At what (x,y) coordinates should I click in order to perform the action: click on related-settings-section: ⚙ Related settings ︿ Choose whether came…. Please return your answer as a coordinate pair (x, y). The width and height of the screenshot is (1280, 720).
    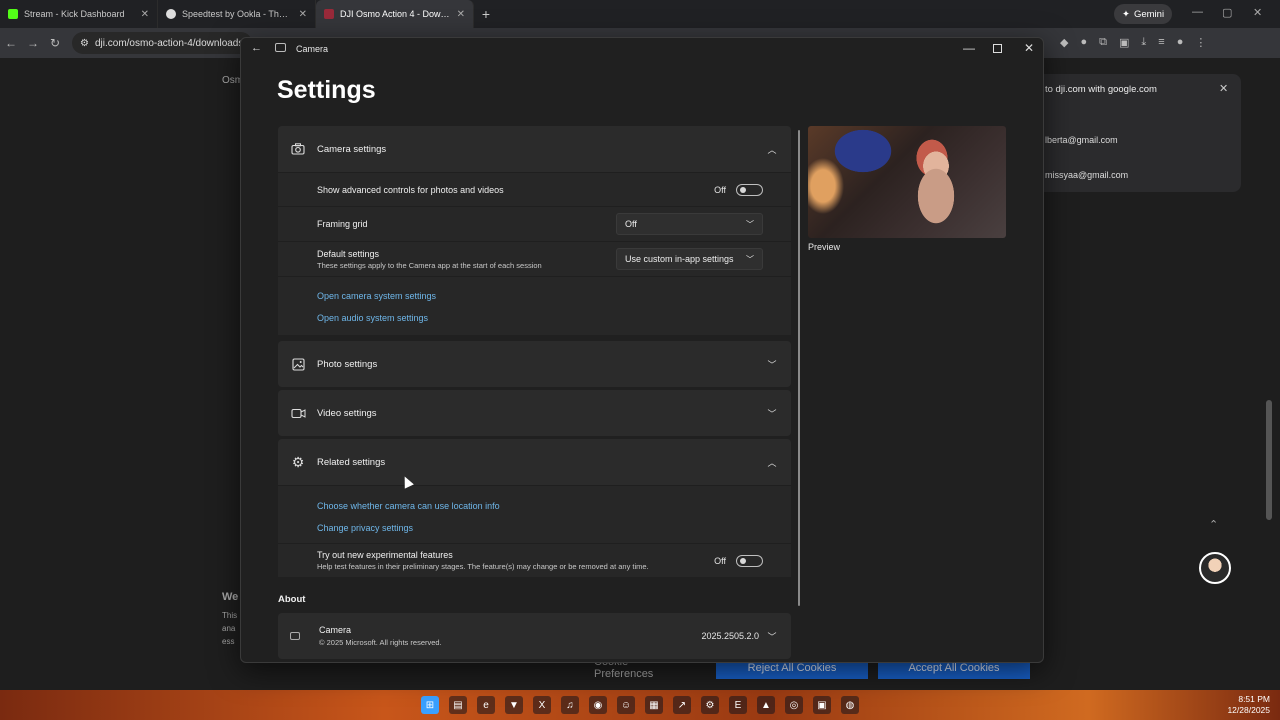
    Looking at the image, I should click on (534, 508).